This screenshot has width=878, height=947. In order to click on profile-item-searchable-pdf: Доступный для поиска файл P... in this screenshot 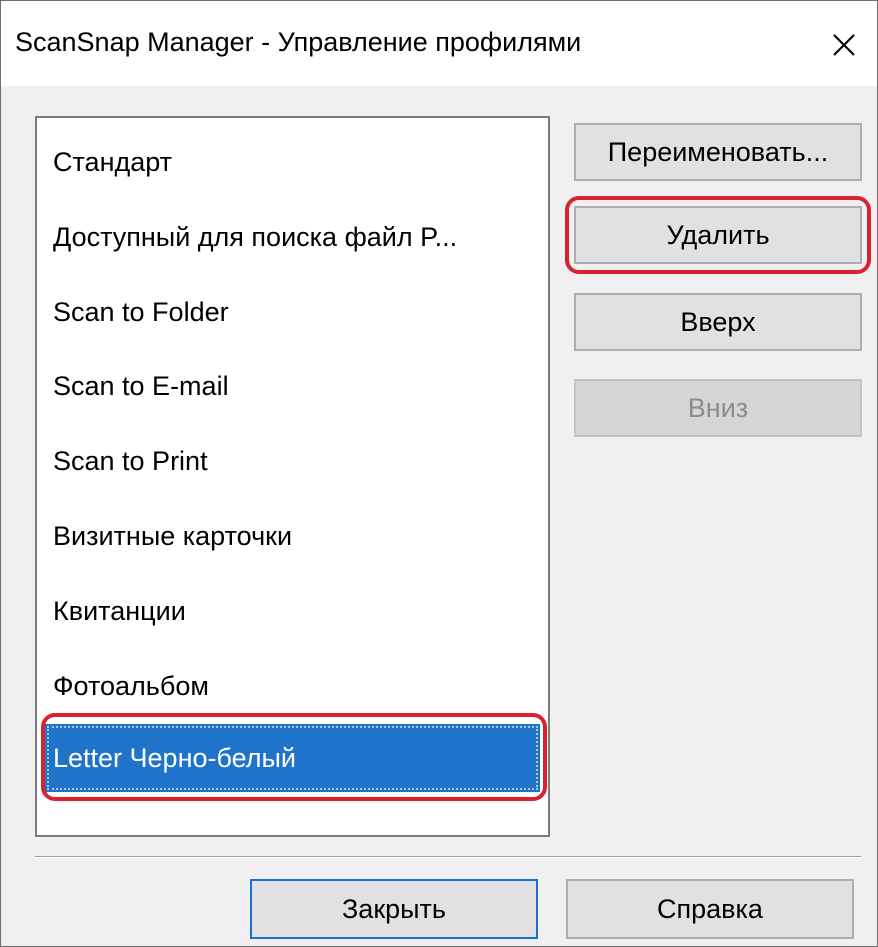, I will do `click(292, 237)`.